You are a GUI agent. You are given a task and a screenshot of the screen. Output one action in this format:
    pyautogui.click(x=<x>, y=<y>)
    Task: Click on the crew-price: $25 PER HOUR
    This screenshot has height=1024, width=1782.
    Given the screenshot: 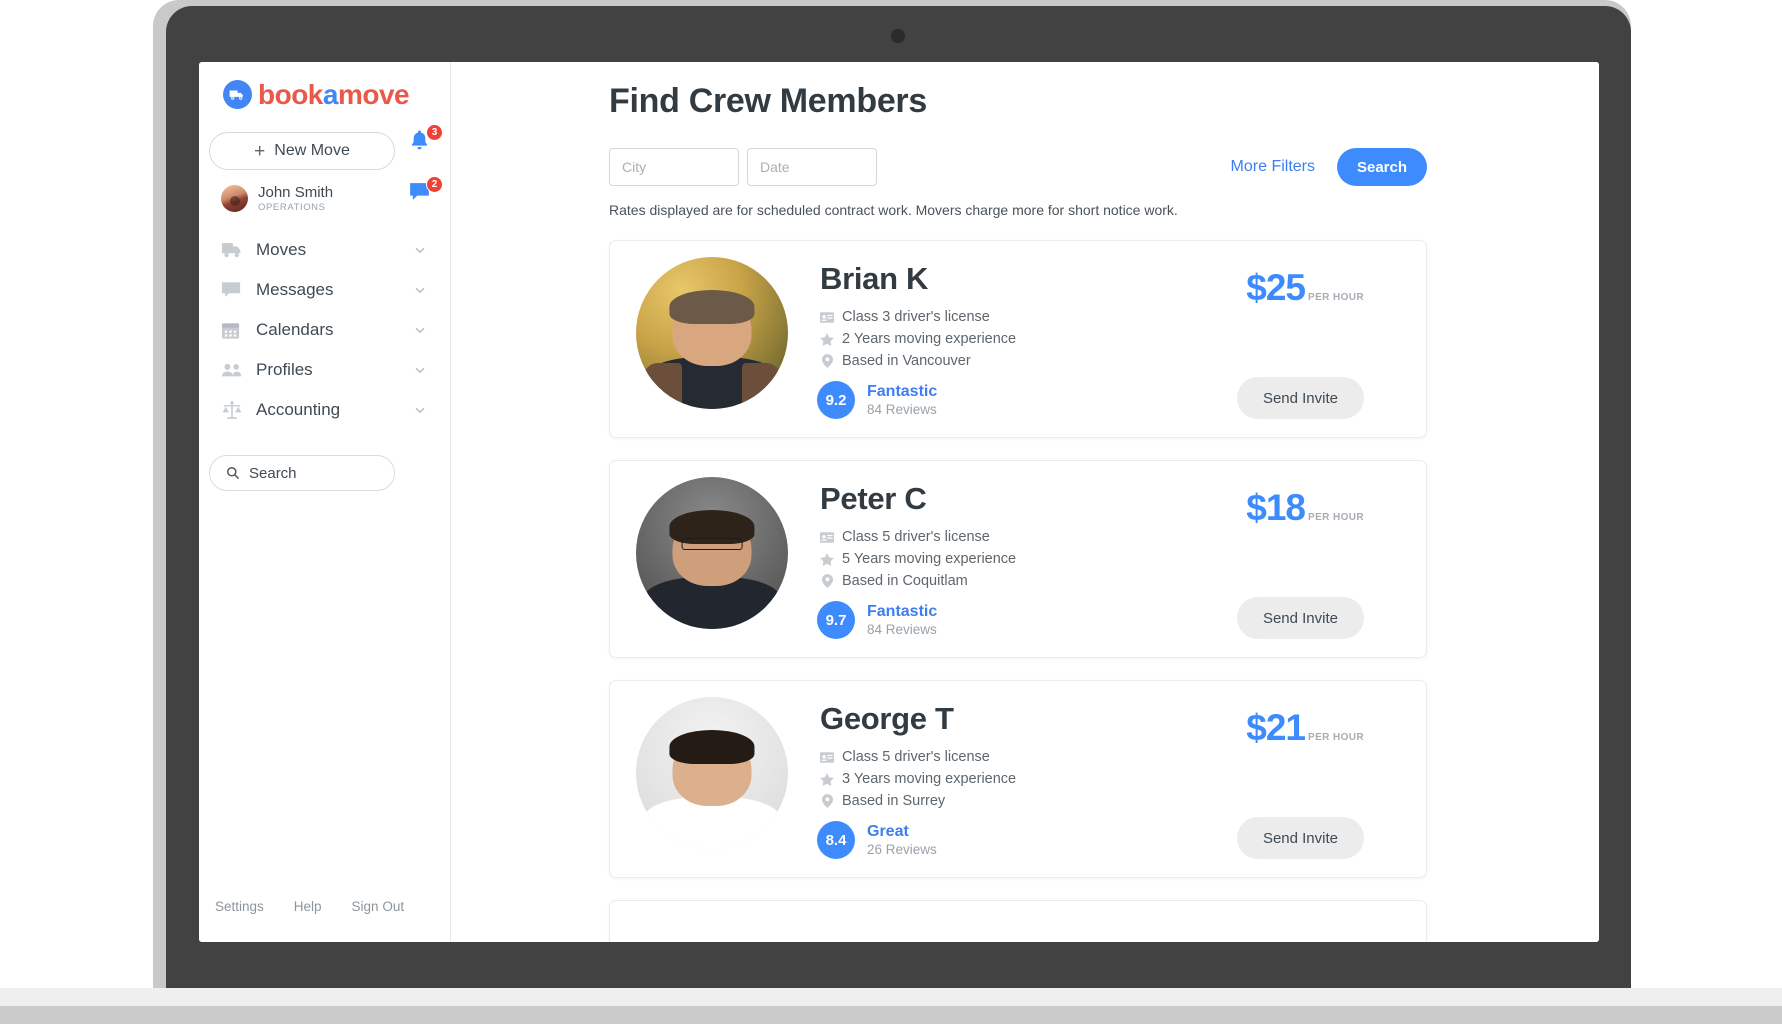 What is the action you would take?
    pyautogui.click(x=1305, y=288)
    